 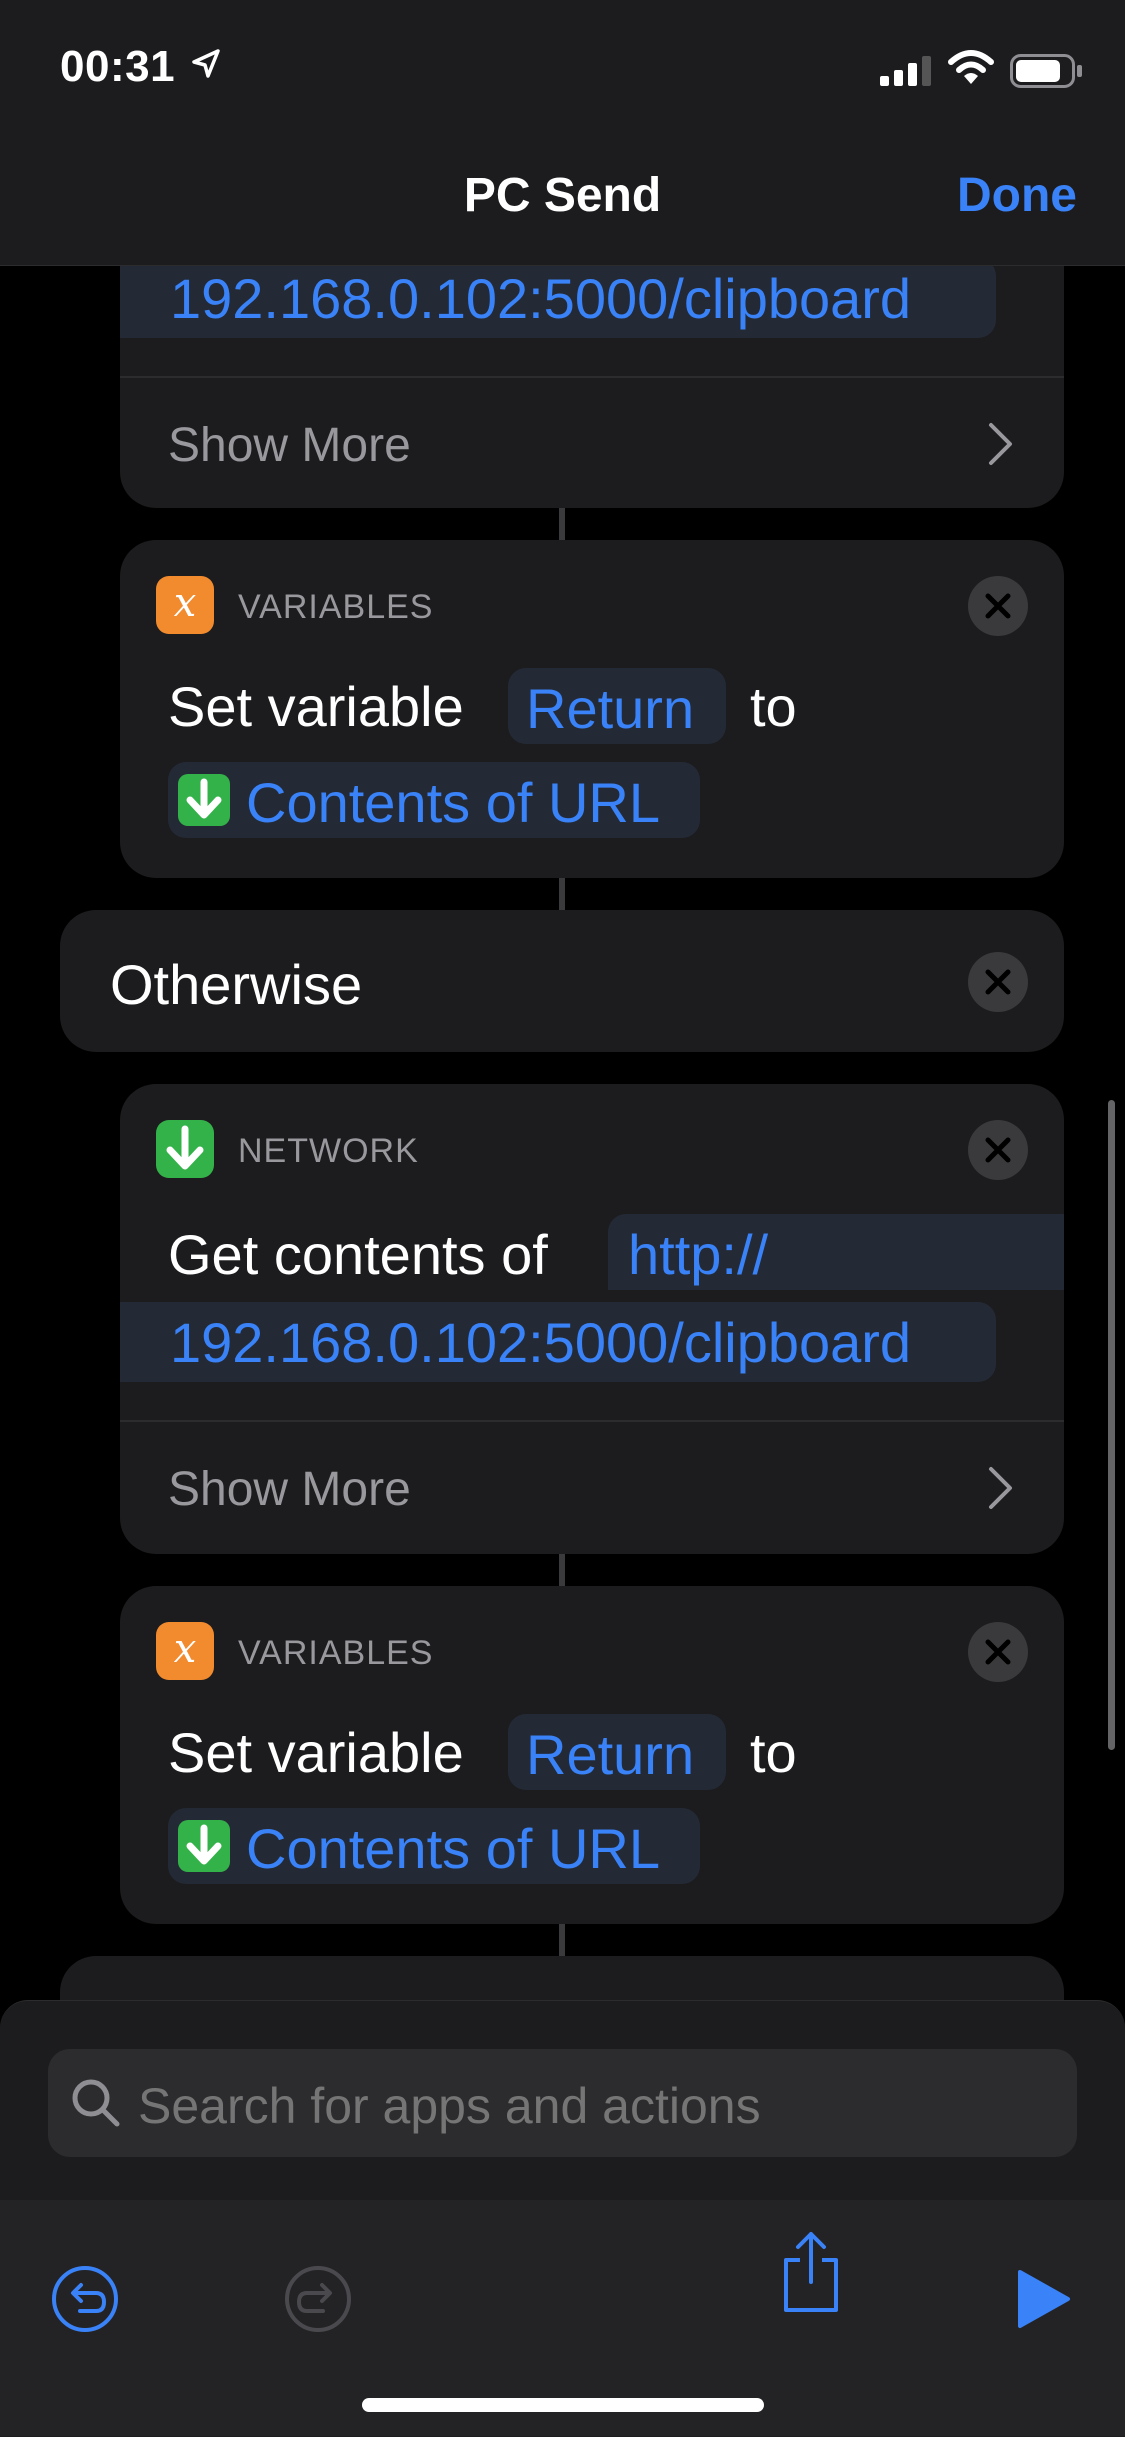 What do you see at coordinates (588, 2106) in the screenshot?
I see `search-input` at bounding box center [588, 2106].